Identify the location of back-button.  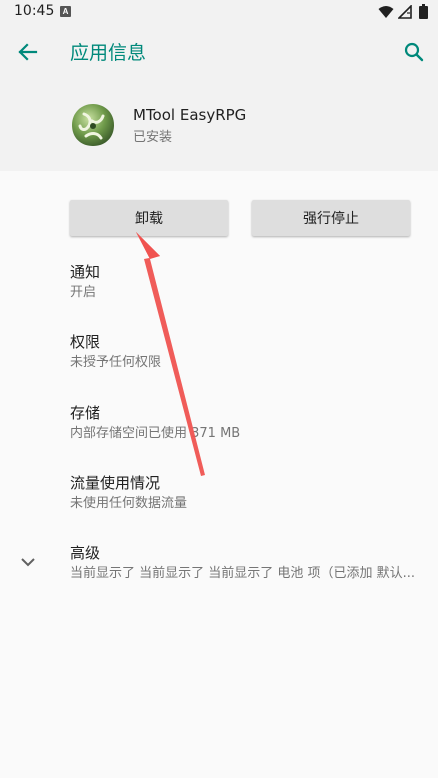
(28, 52).